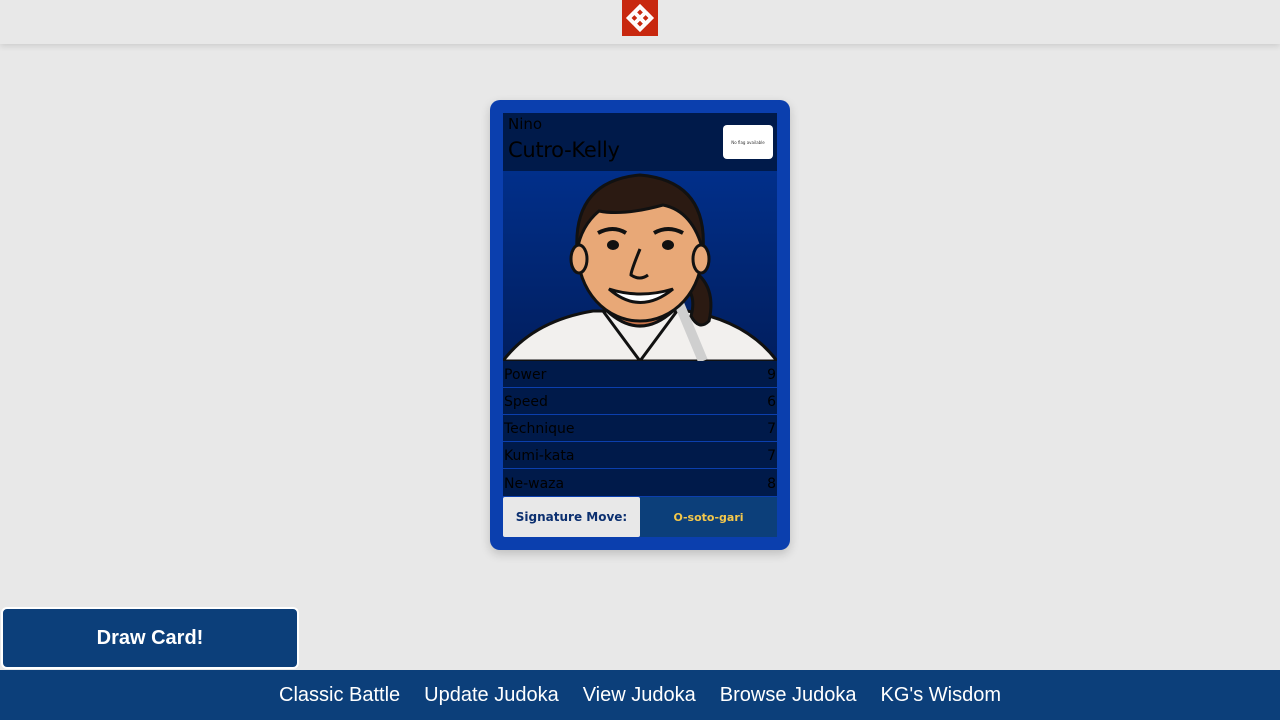  Describe the element at coordinates (526, 402) in the screenshot. I see `stat-label: Speed` at that location.